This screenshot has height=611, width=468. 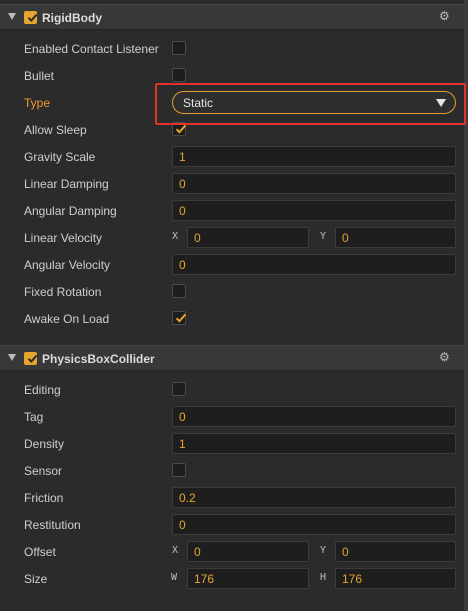 I want to click on allow-sleep-checkbox, so click(x=179, y=129).